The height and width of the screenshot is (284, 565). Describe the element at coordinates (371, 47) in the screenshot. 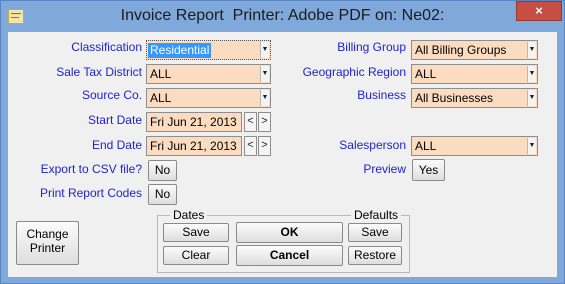

I see `billing-group-label: Billing Group` at that location.